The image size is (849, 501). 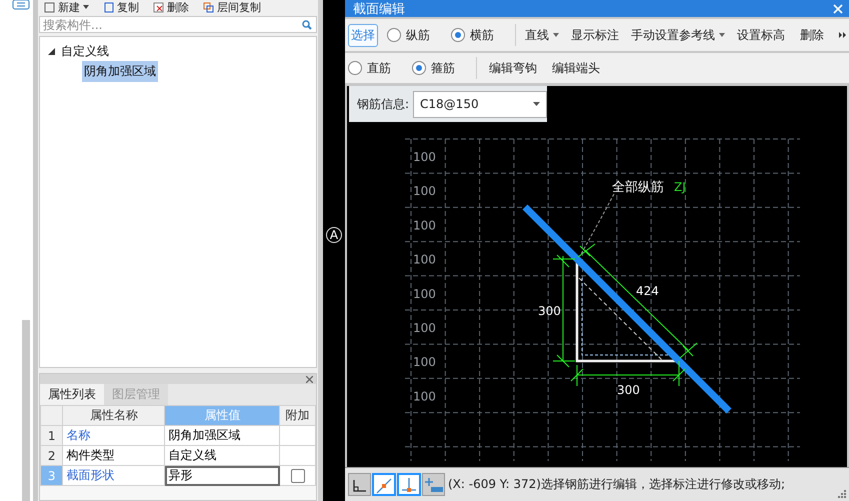 I want to click on column-header: 附加, so click(x=298, y=416).